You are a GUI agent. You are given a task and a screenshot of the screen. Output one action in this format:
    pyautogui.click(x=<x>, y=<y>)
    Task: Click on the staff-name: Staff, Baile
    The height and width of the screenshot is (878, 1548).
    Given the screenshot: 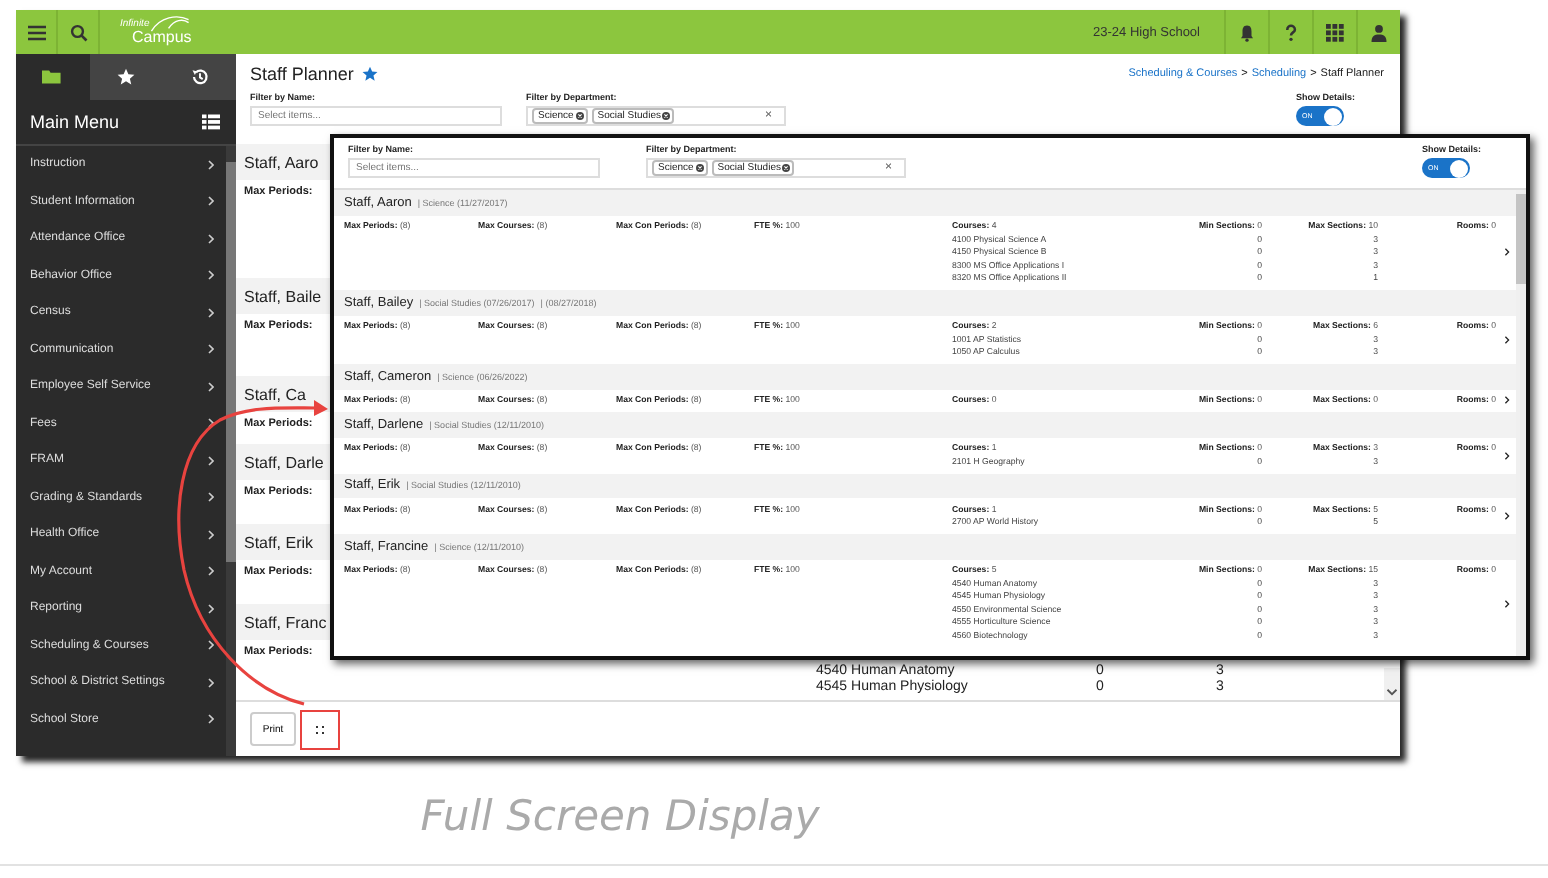 What is the action you would take?
    pyautogui.click(x=283, y=296)
    